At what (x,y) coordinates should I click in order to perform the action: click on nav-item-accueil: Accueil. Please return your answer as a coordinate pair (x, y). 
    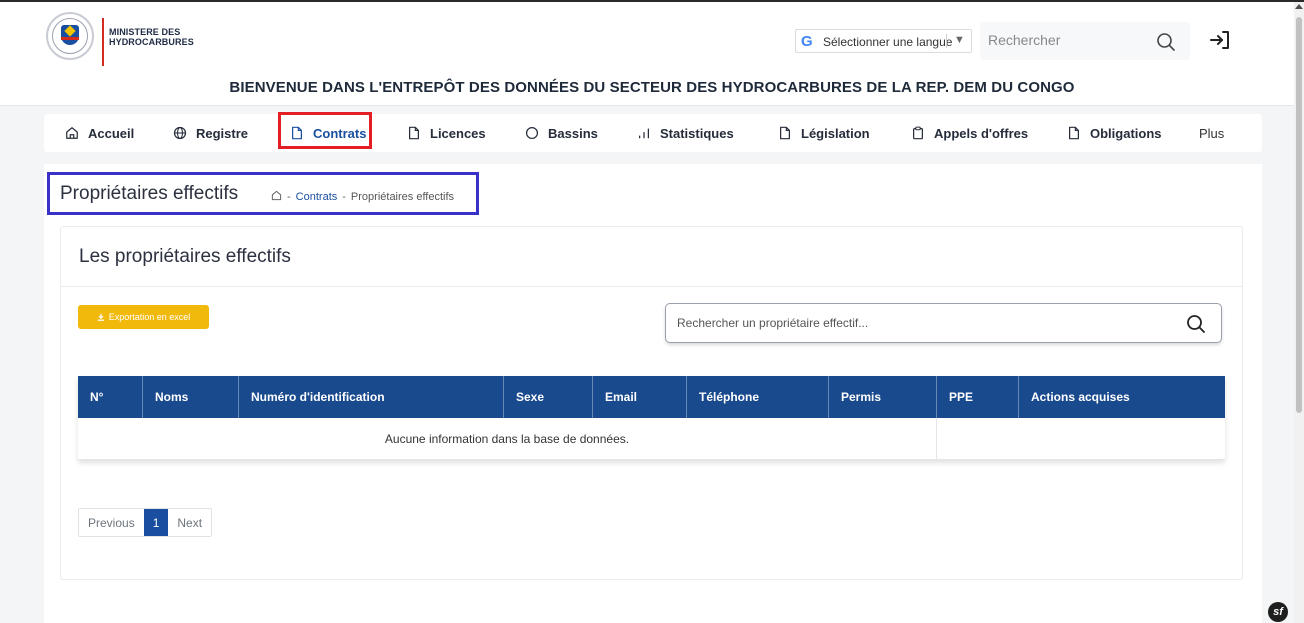
    Looking at the image, I should click on (99, 133).